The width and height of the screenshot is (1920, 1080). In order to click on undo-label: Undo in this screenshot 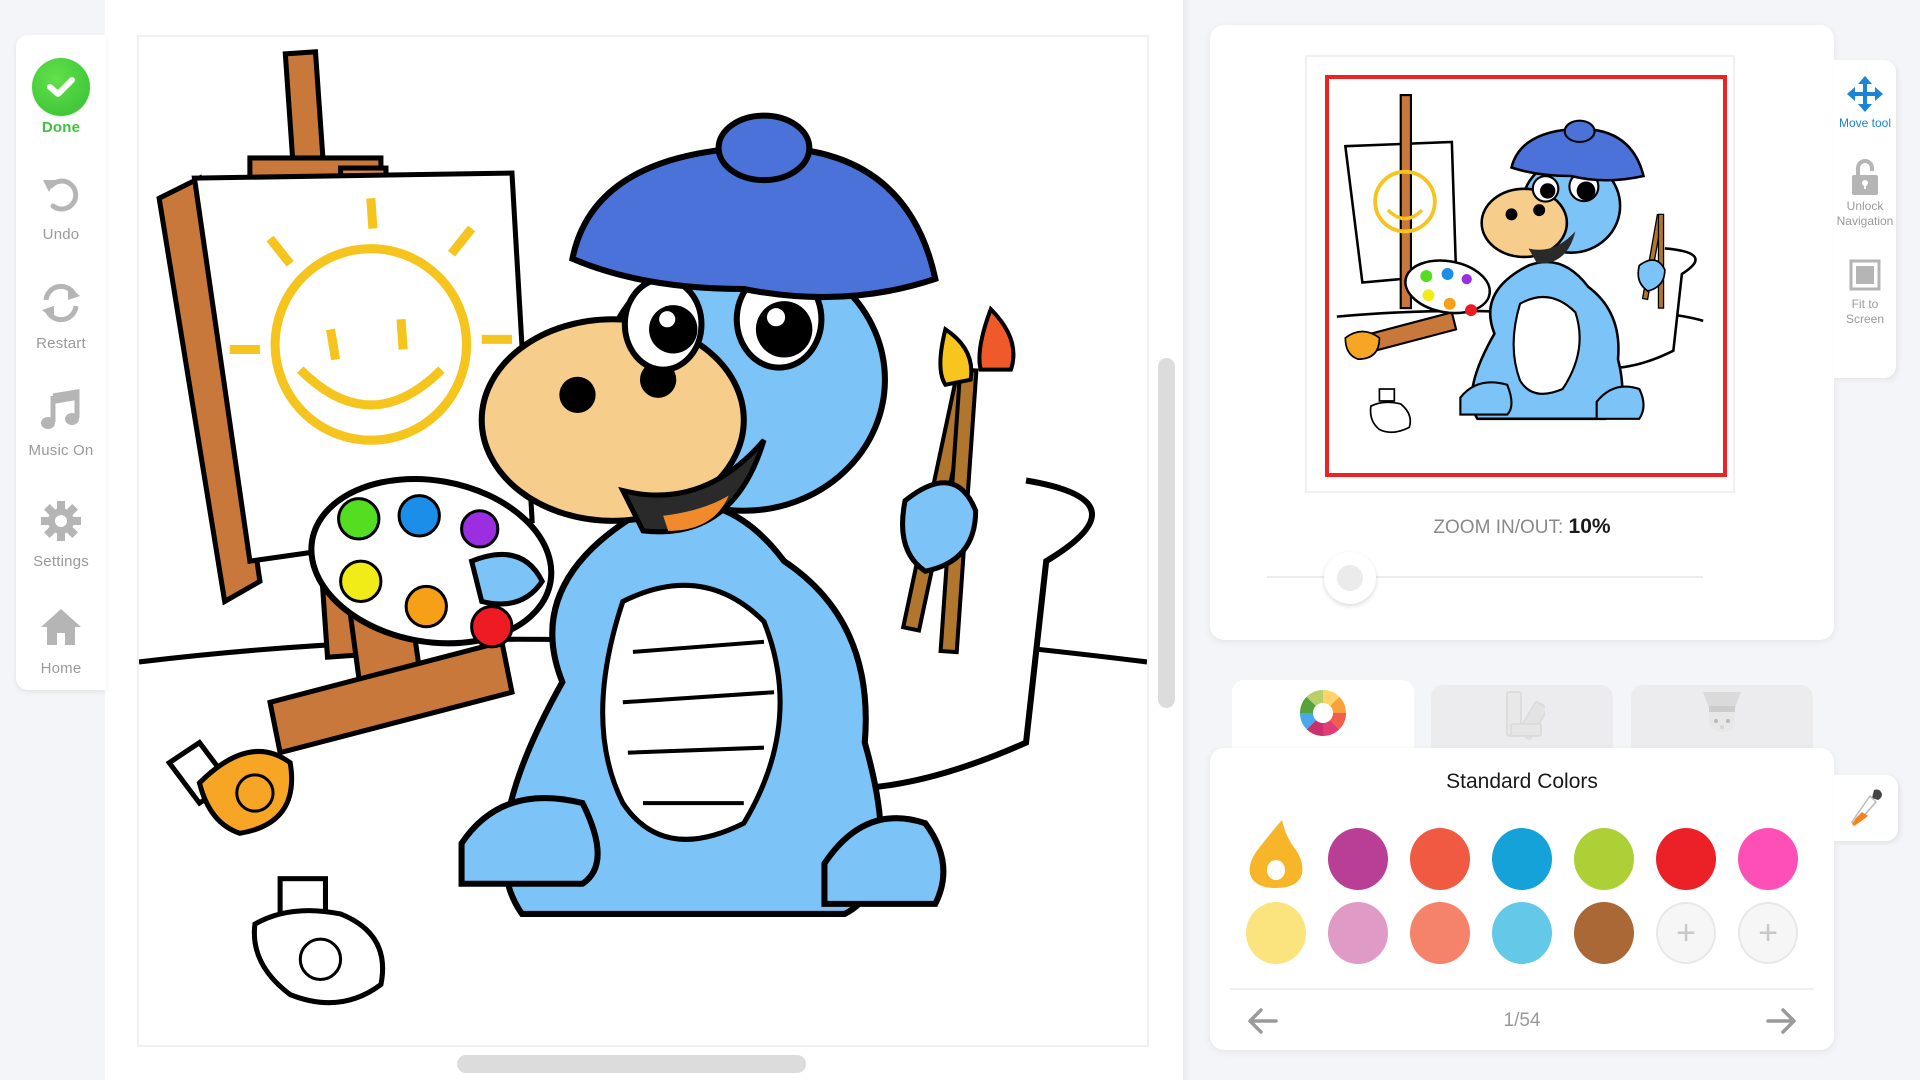, I will do `click(61, 234)`.